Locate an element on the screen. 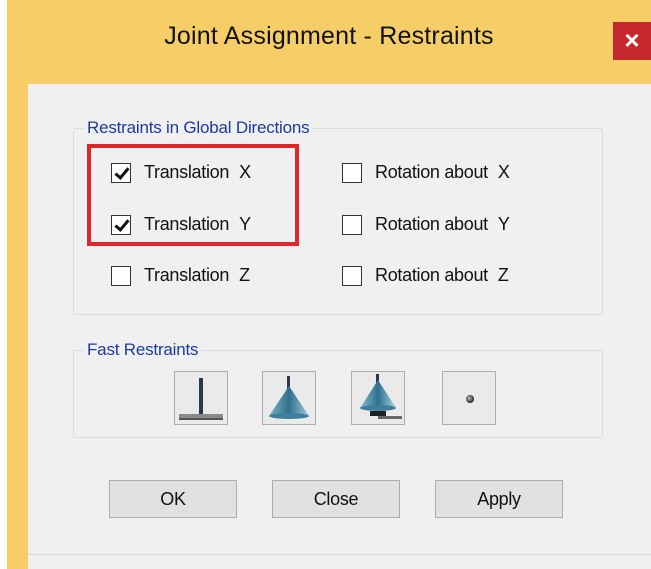  rotation-y-label: Rotation about is located at coordinates (431, 224).